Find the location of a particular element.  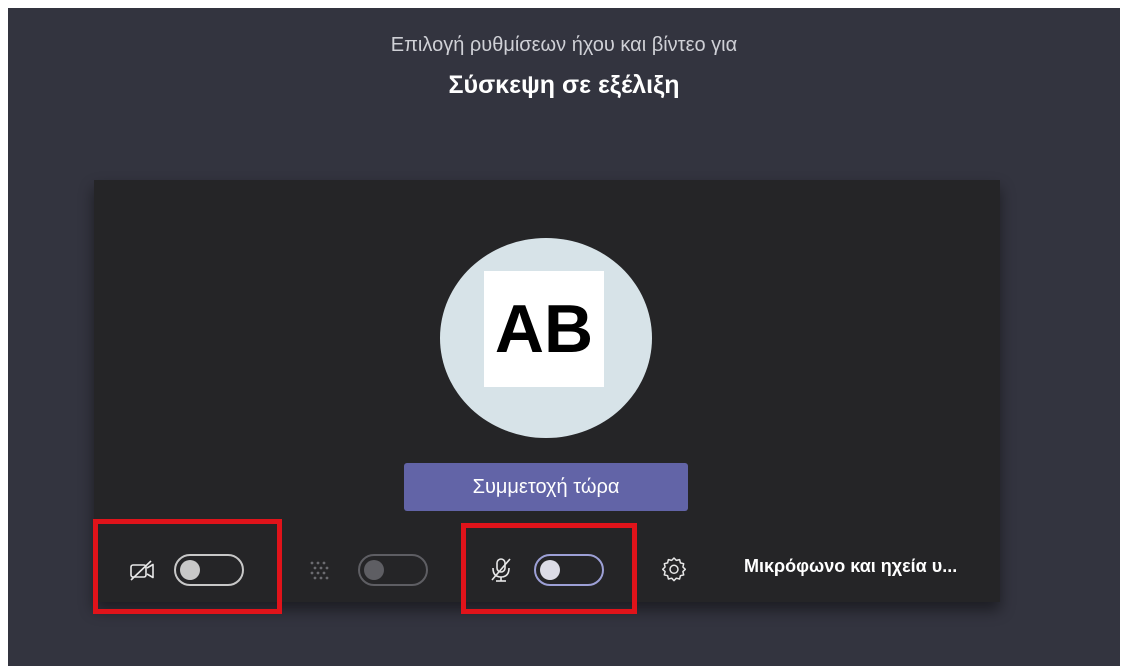

background-effects-toggle-knob is located at coordinates (374, 570).